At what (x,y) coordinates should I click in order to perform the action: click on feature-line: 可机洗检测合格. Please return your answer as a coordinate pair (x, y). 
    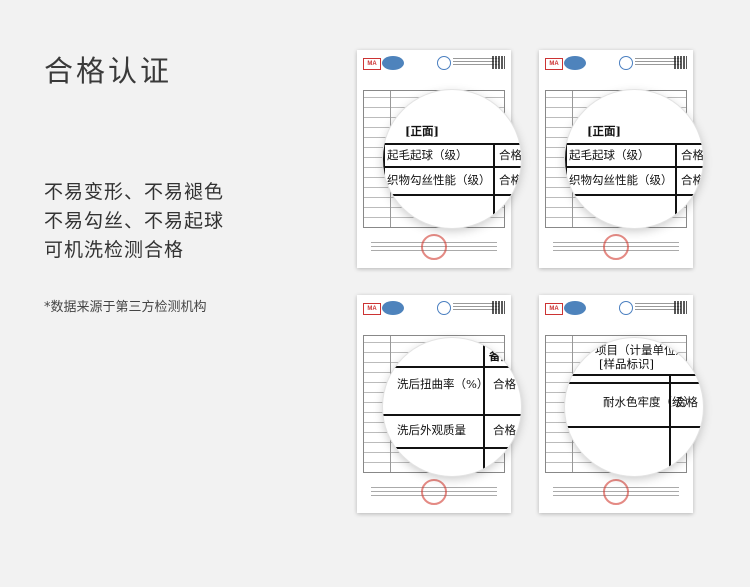
    Looking at the image, I should click on (114, 250).